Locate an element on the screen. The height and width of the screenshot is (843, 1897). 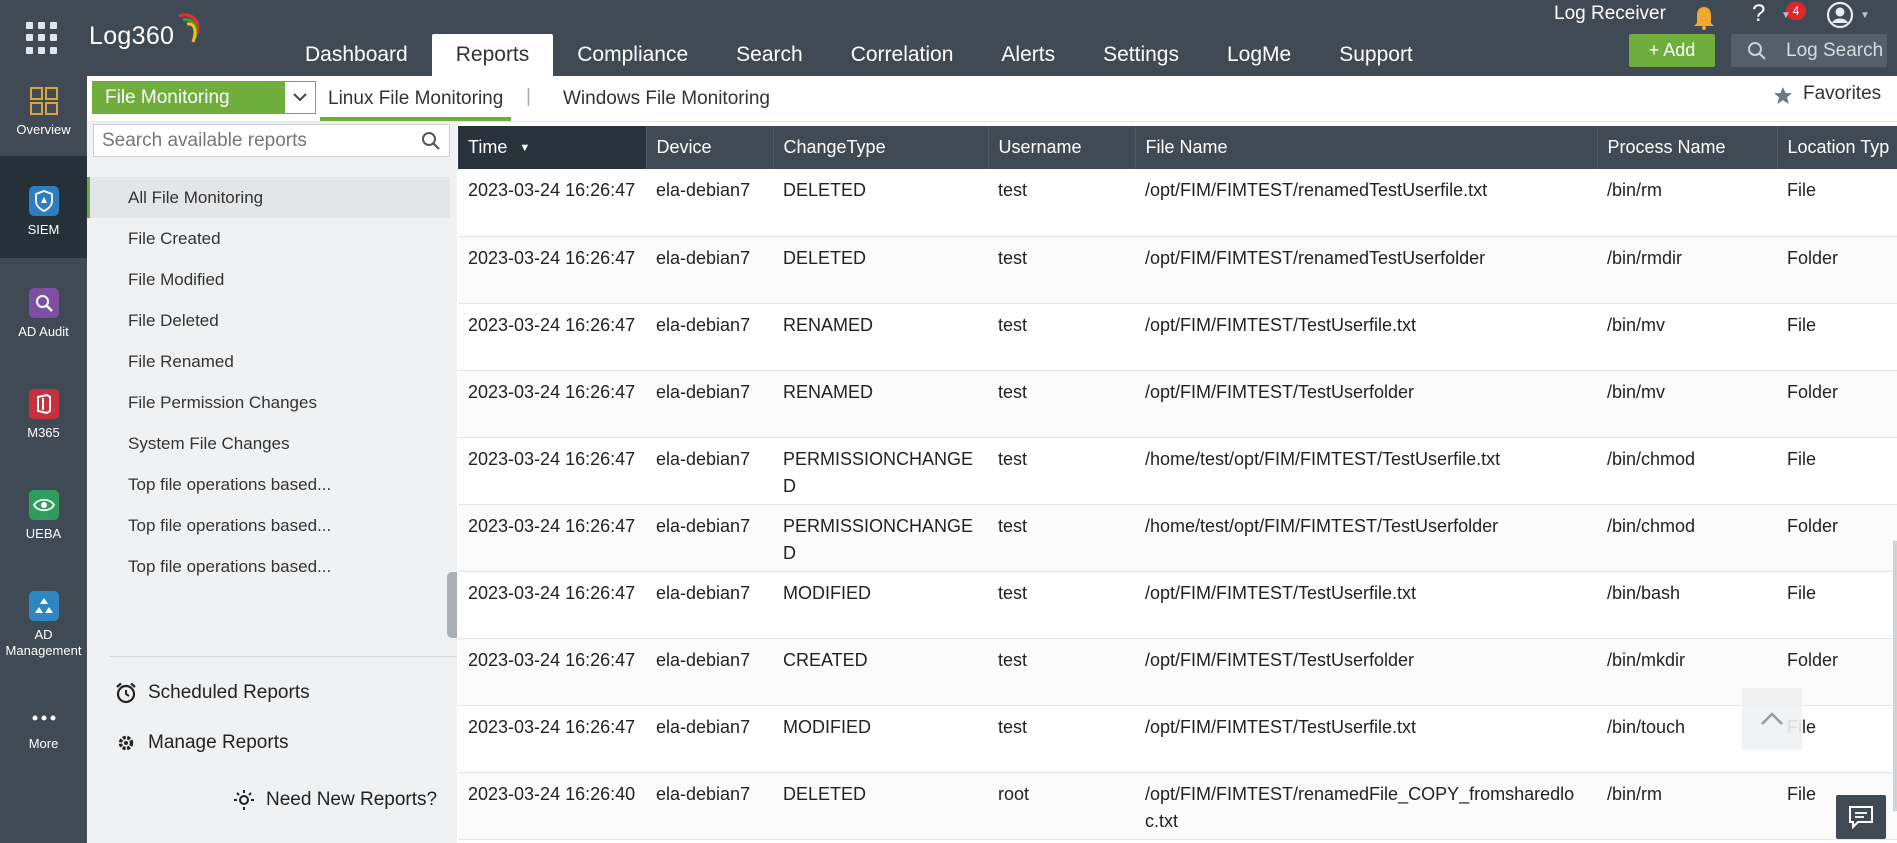
column-header-time: Time ▼ is located at coordinates (552, 147).